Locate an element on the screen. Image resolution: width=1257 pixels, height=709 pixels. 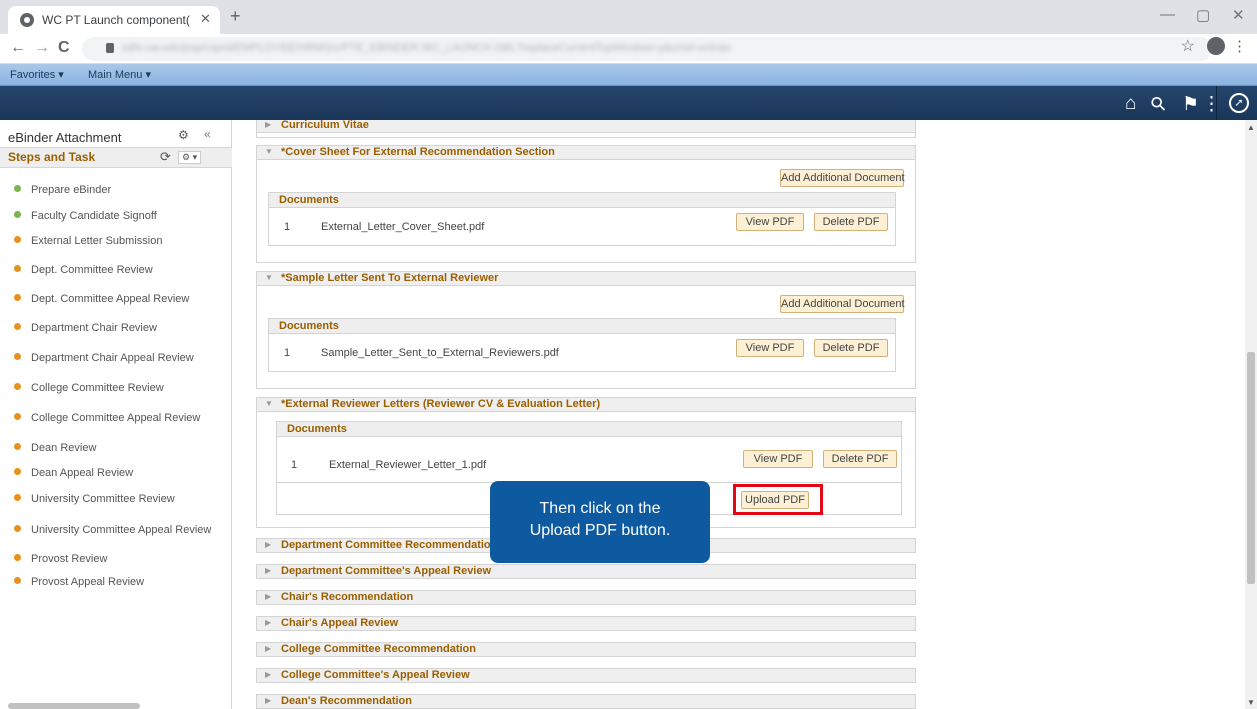
page-vertical-scrollbar: ▲ ▼ is located at coordinates (1251, 414).